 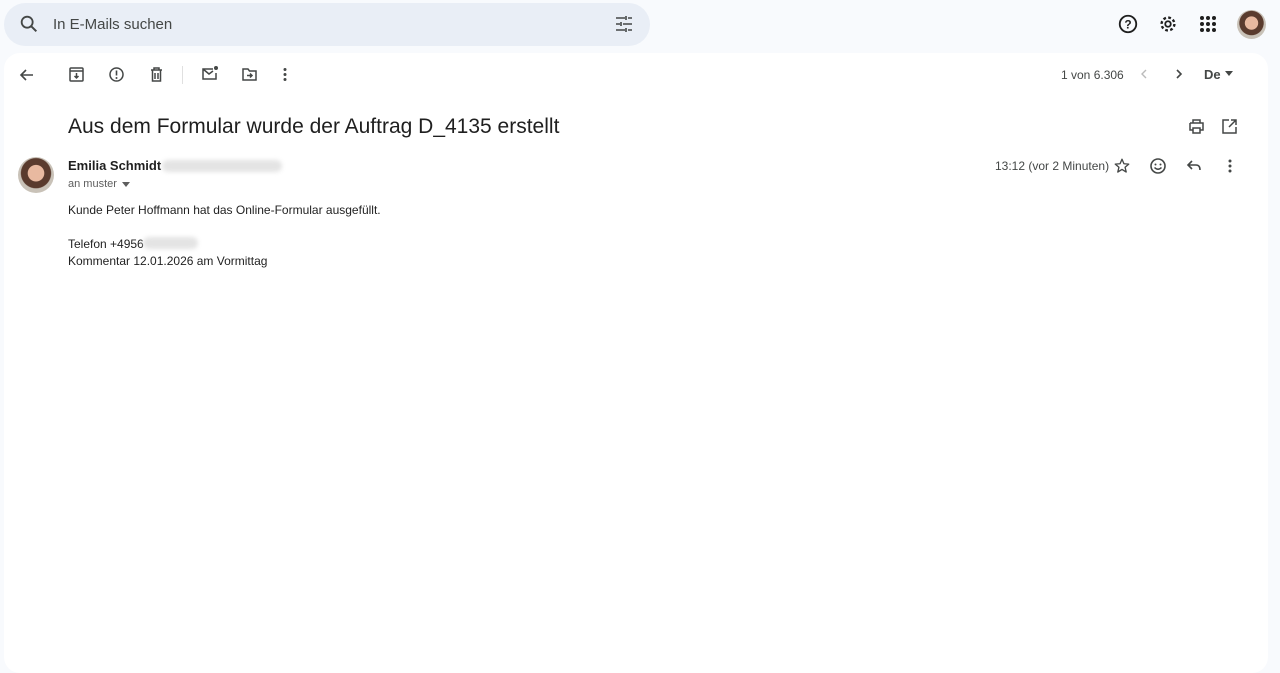 What do you see at coordinates (1194, 166) in the screenshot?
I see `reply-icon` at bounding box center [1194, 166].